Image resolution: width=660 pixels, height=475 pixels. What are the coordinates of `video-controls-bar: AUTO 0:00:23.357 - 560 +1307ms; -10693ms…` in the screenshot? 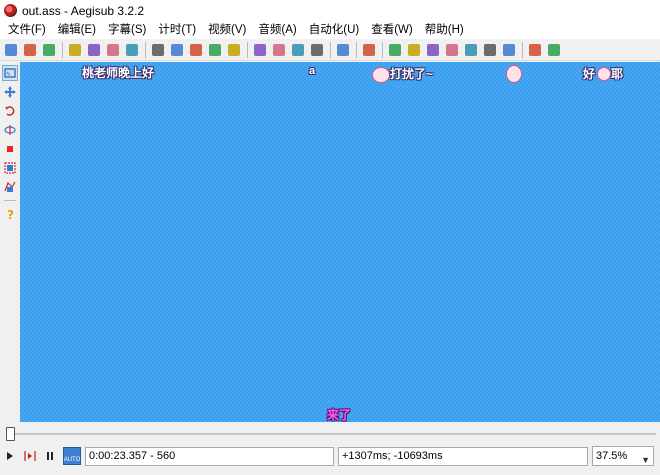 It's located at (330, 456).